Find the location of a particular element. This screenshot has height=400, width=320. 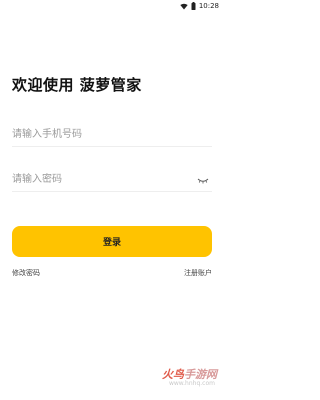

wifi-icon is located at coordinates (184, 6).